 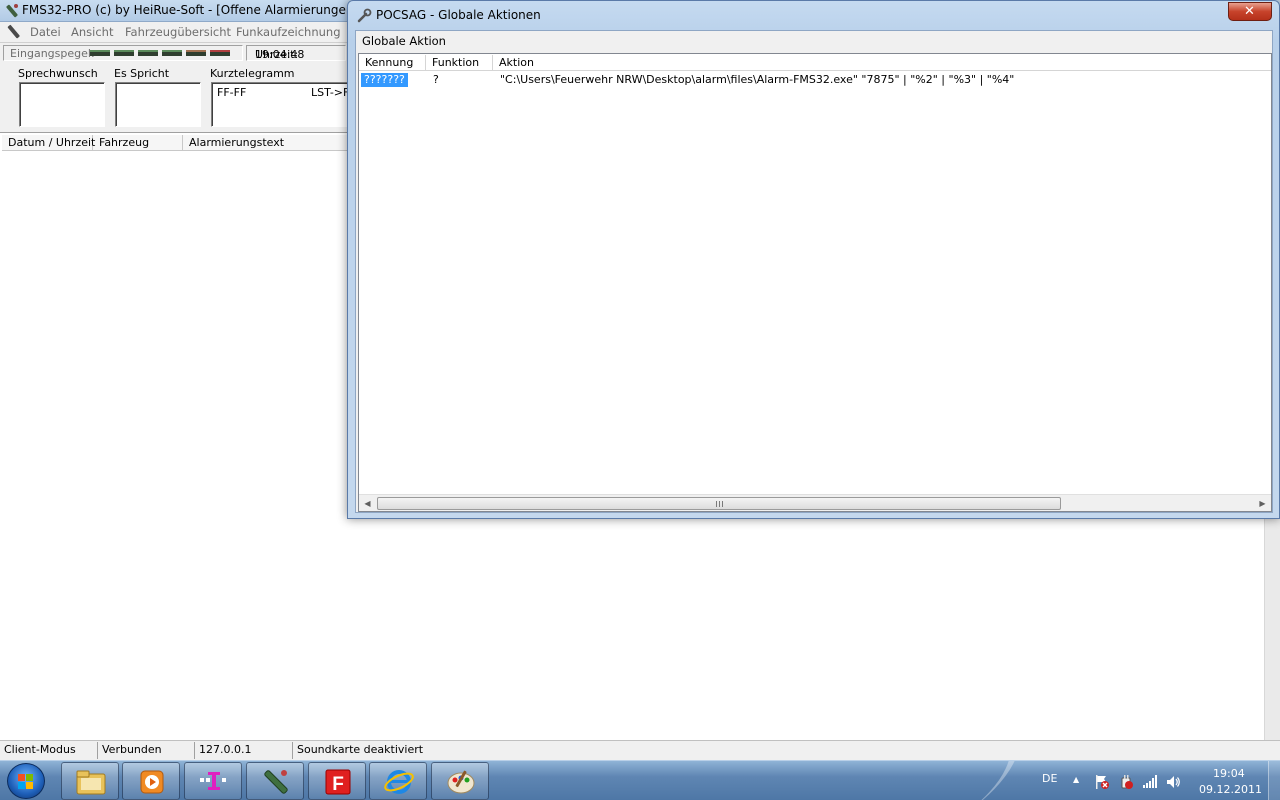 I want to click on kurztelegramm-value-2: LST->F, so click(x=330, y=92).